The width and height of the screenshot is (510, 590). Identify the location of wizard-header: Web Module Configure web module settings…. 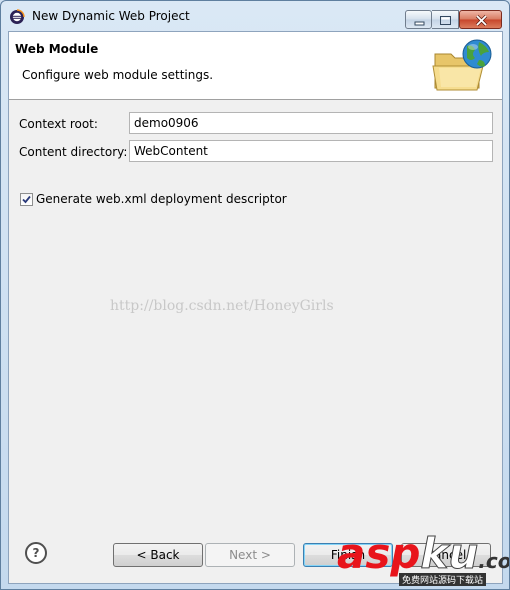
(255, 66).